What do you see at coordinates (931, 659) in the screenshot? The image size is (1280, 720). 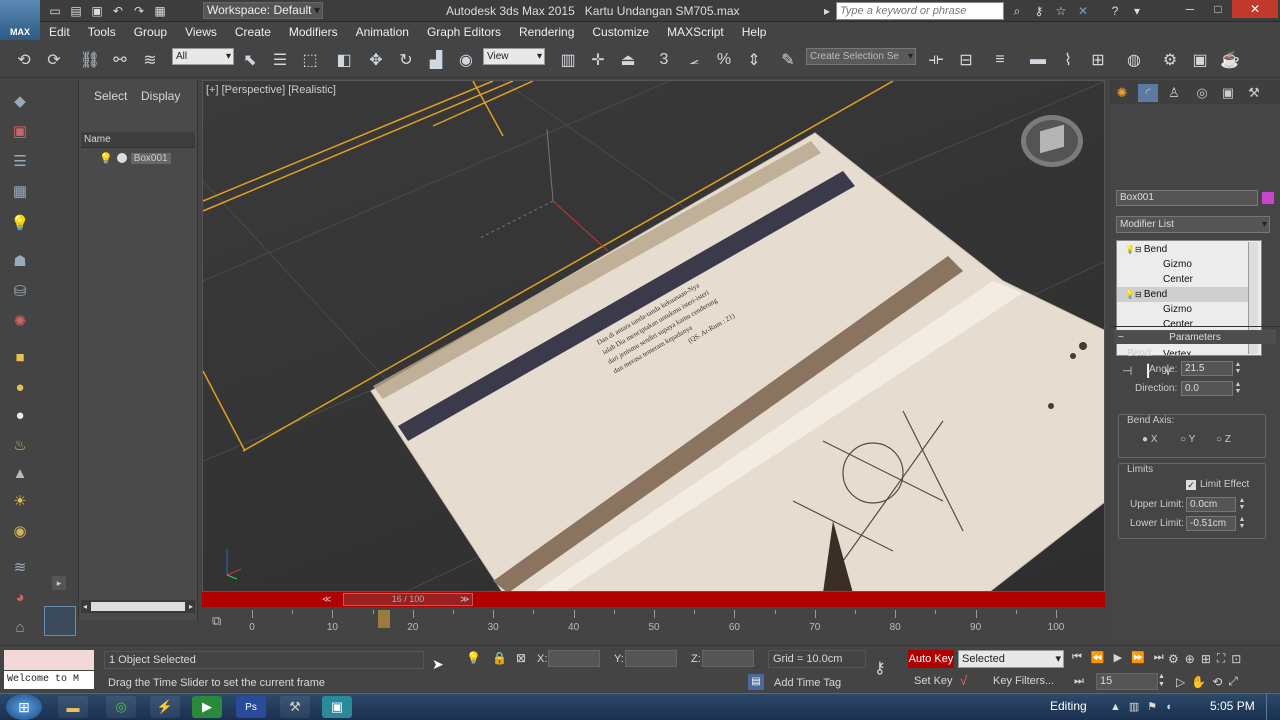 I see `auto-key-button: Auto Key` at bounding box center [931, 659].